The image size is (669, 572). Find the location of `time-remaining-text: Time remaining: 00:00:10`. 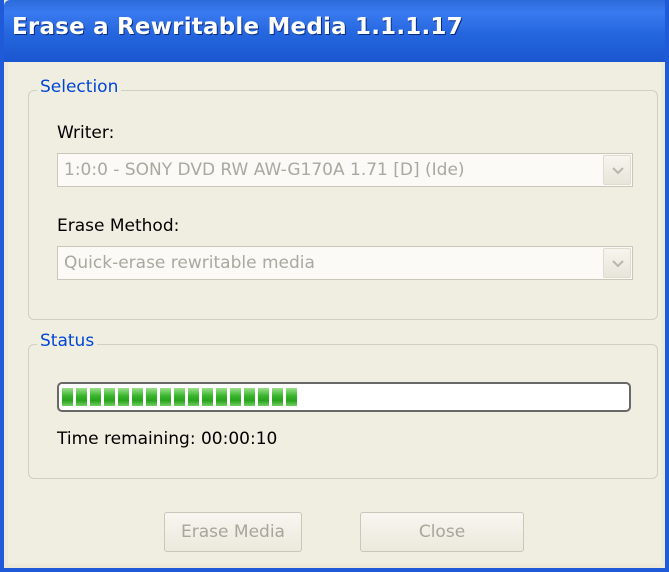

time-remaining-text: Time remaining: 00:00:10 is located at coordinates (167, 439).